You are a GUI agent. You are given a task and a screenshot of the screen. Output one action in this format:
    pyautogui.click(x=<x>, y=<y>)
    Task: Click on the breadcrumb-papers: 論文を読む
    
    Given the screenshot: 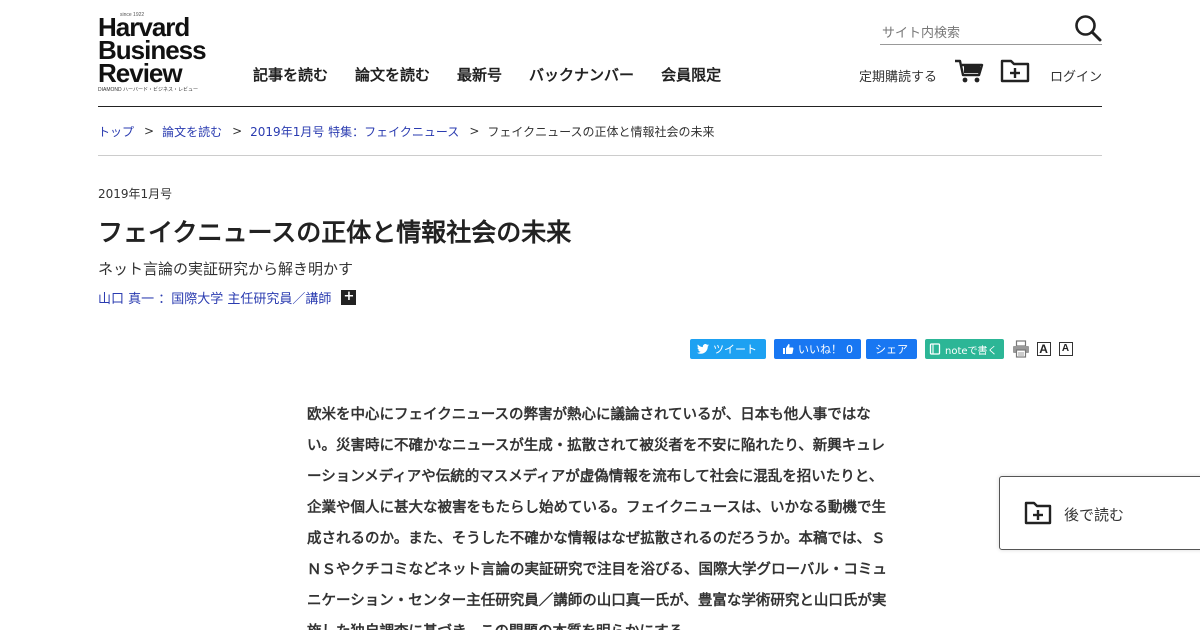 What is the action you would take?
    pyautogui.click(x=192, y=131)
    